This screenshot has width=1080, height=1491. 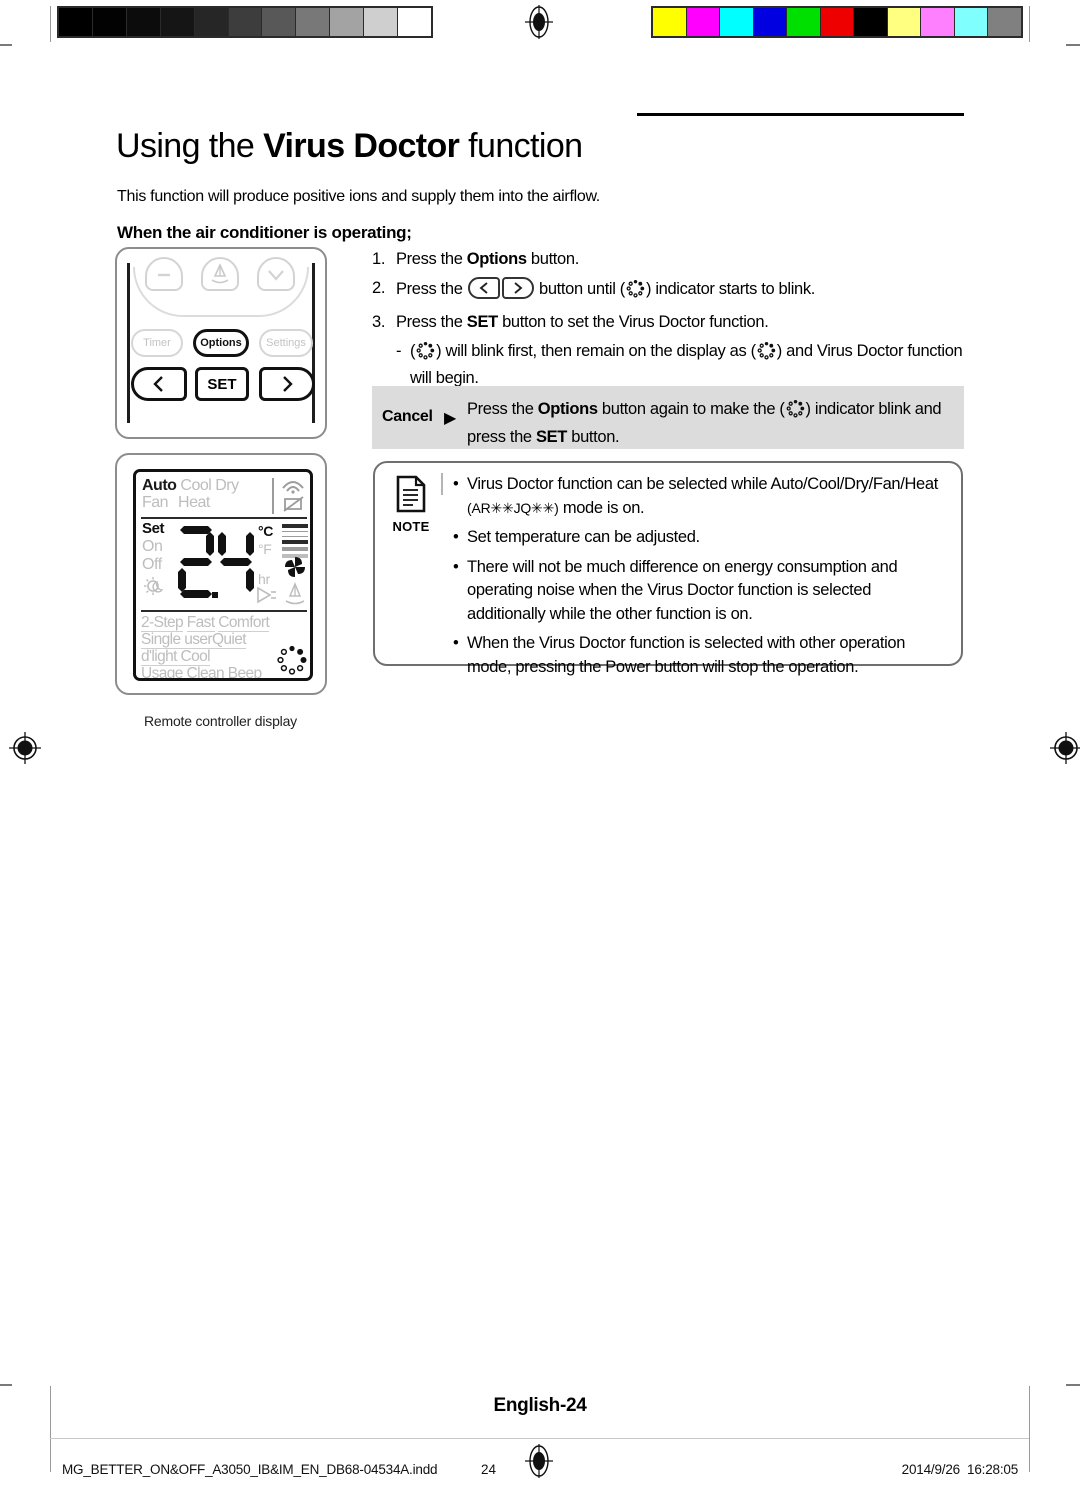 I want to click on lcd-unit-celsius: °C, so click(x=266, y=531).